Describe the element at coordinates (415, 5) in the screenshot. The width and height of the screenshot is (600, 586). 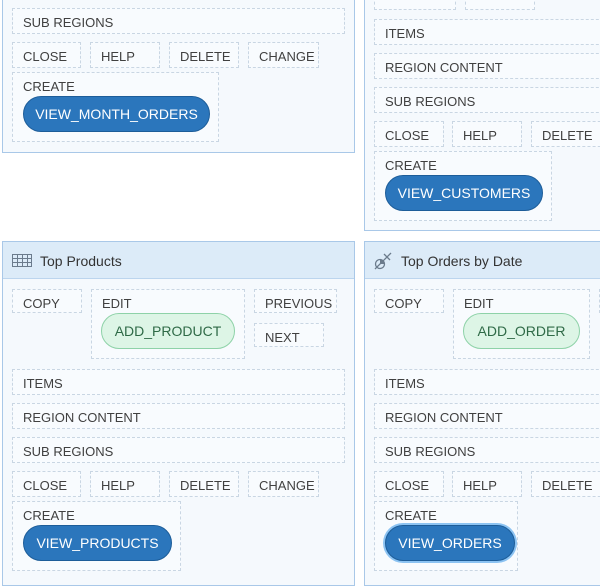
I see `previous-slot` at that location.